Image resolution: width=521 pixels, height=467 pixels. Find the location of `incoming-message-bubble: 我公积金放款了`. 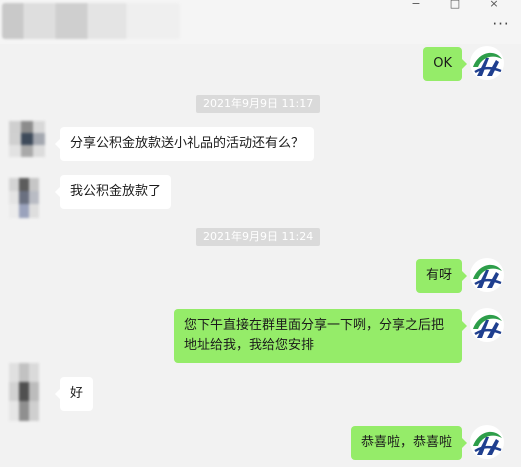

incoming-message-bubble: 我公积金放款了 is located at coordinates (113, 192).